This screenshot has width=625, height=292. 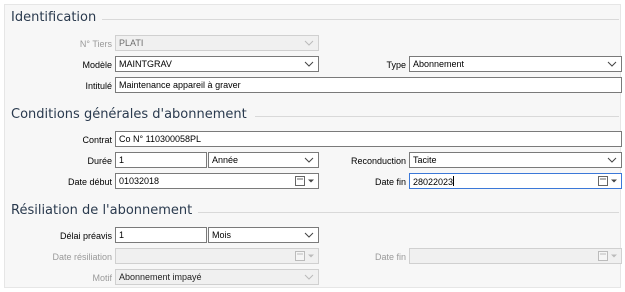 What do you see at coordinates (145, 64) in the screenshot?
I see `modele-value: MAINTGRAV` at bounding box center [145, 64].